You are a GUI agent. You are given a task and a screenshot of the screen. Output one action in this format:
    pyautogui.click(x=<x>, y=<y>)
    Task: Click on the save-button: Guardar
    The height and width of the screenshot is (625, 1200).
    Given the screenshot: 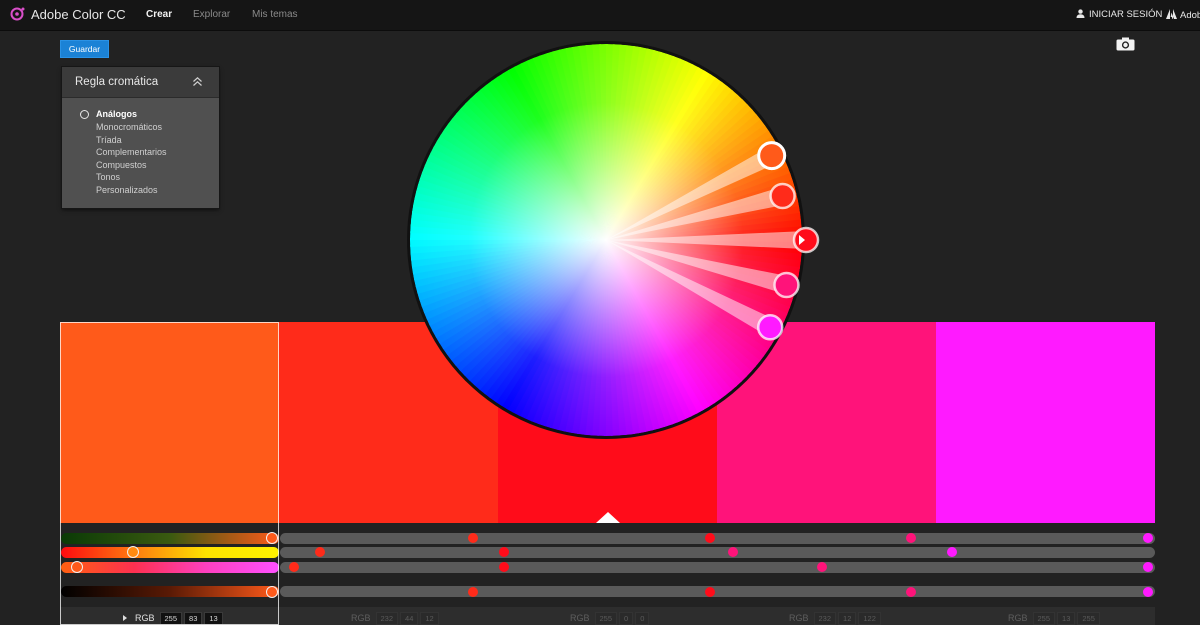 What is the action you would take?
    pyautogui.click(x=84, y=49)
    